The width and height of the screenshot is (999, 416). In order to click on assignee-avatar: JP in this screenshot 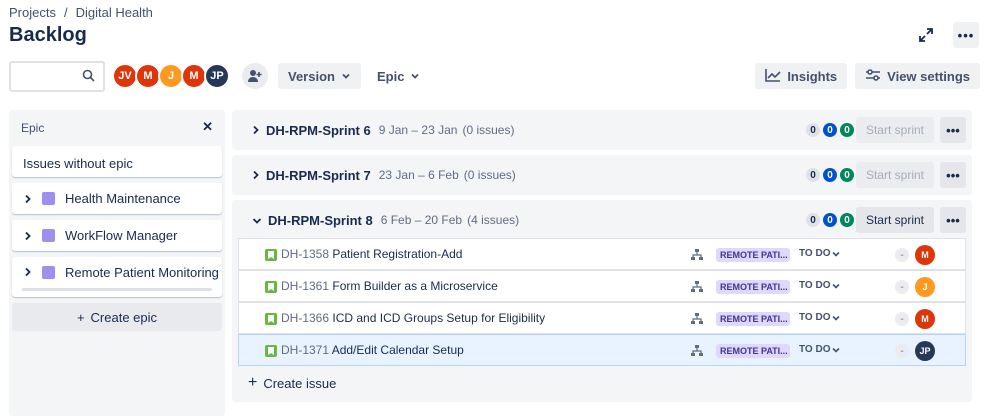, I will do `click(925, 351)`.